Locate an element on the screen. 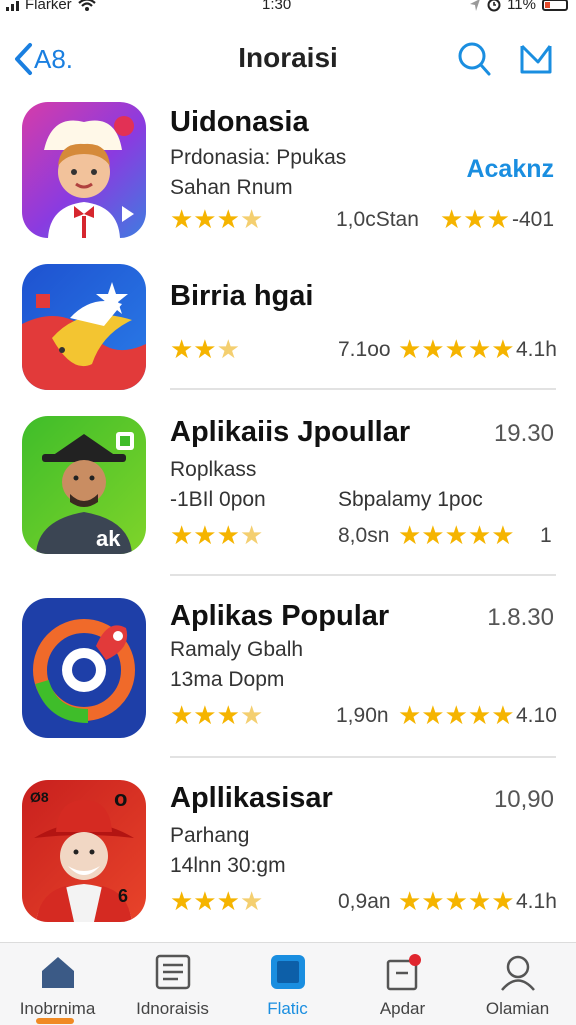  rating-value: 1 is located at coordinates (546, 535).